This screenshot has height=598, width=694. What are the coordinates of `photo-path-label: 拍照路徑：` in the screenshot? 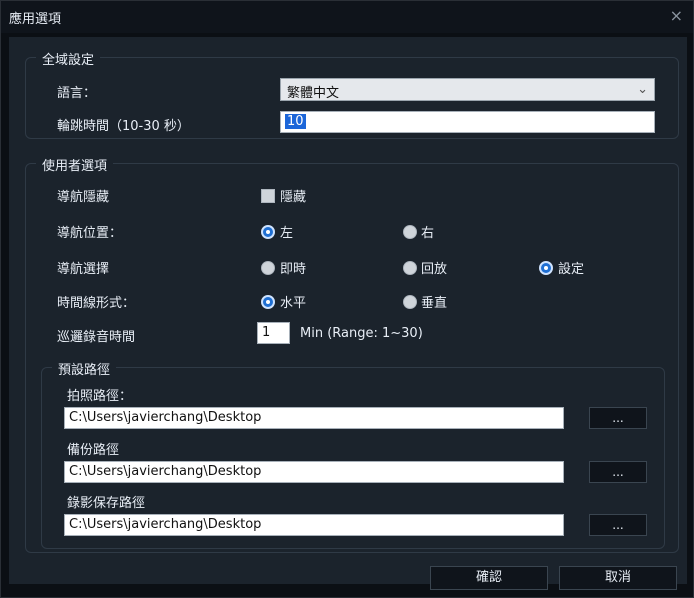 It's located at (100, 396).